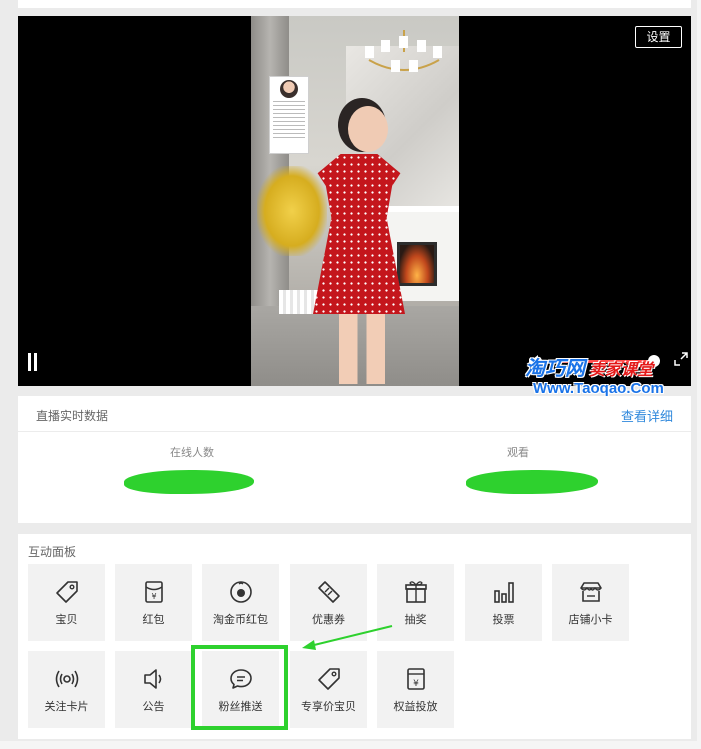  What do you see at coordinates (654, 361) in the screenshot?
I see `volume-slider-handle` at bounding box center [654, 361].